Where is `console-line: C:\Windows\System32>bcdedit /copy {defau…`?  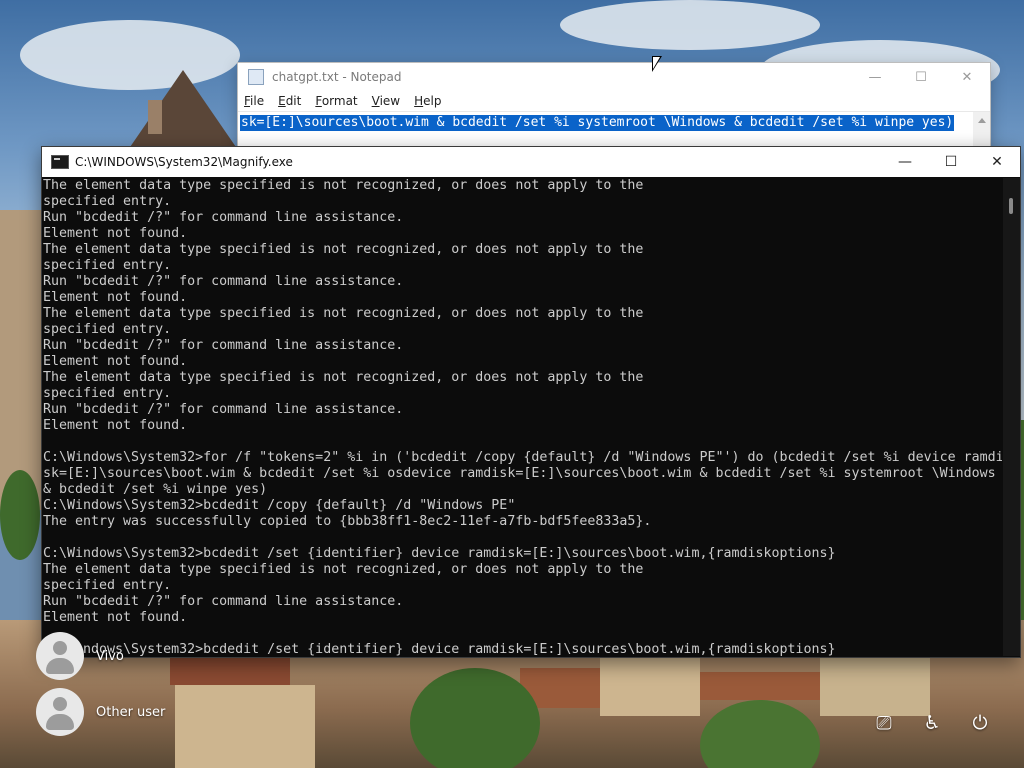 console-line: C:\Windows\System32>bcdedit /copy {defau… is located at coordinates (279, 505).